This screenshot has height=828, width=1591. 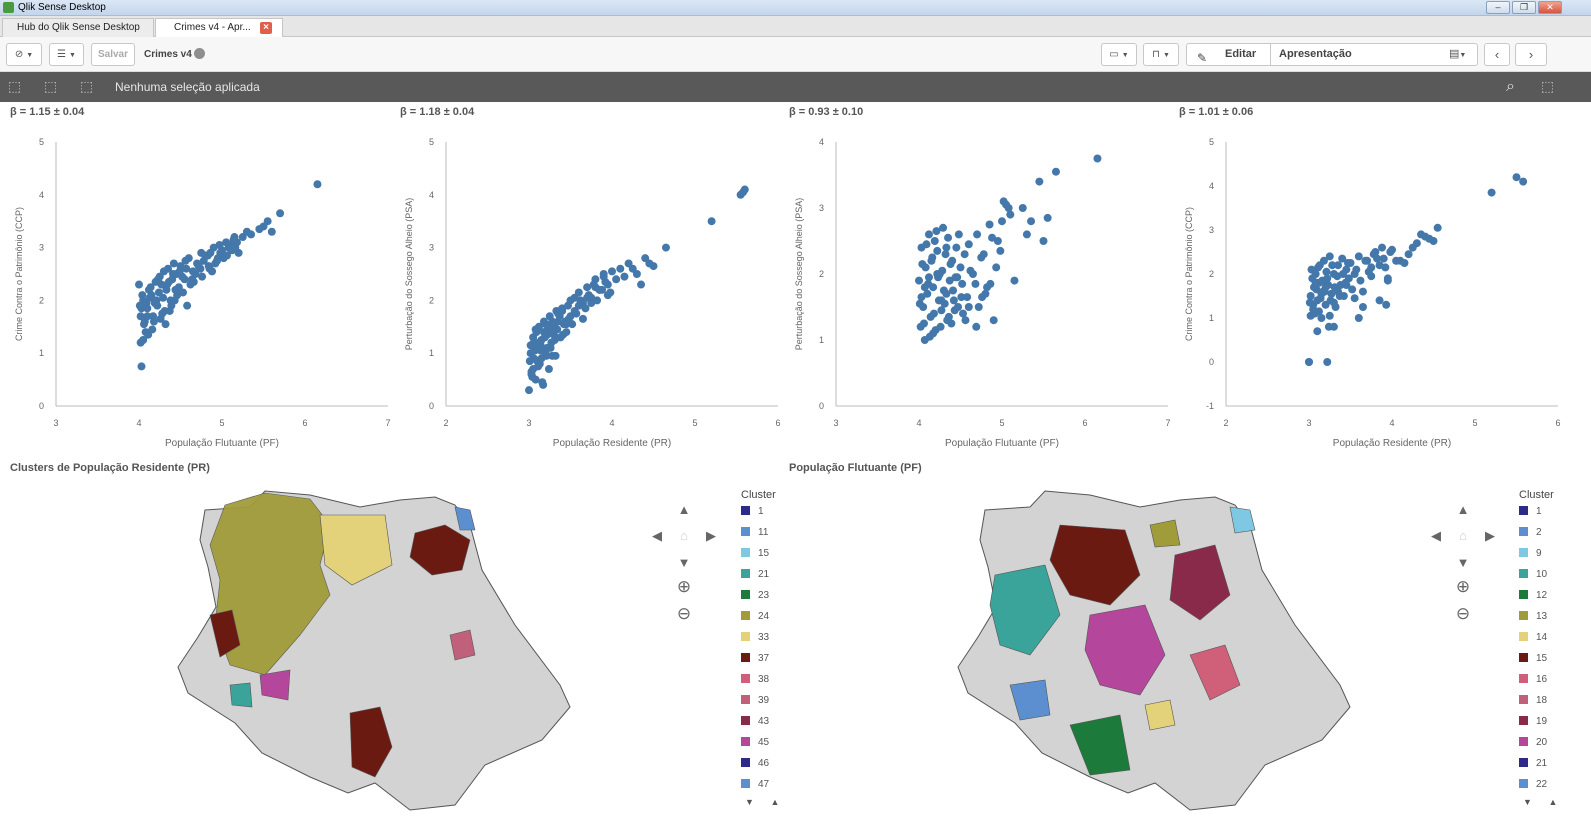 What do you see at coordinates (684, 536) in the screenshot?
I see `map-1-home-icon: ⌂` at bounding box center [684, 536].